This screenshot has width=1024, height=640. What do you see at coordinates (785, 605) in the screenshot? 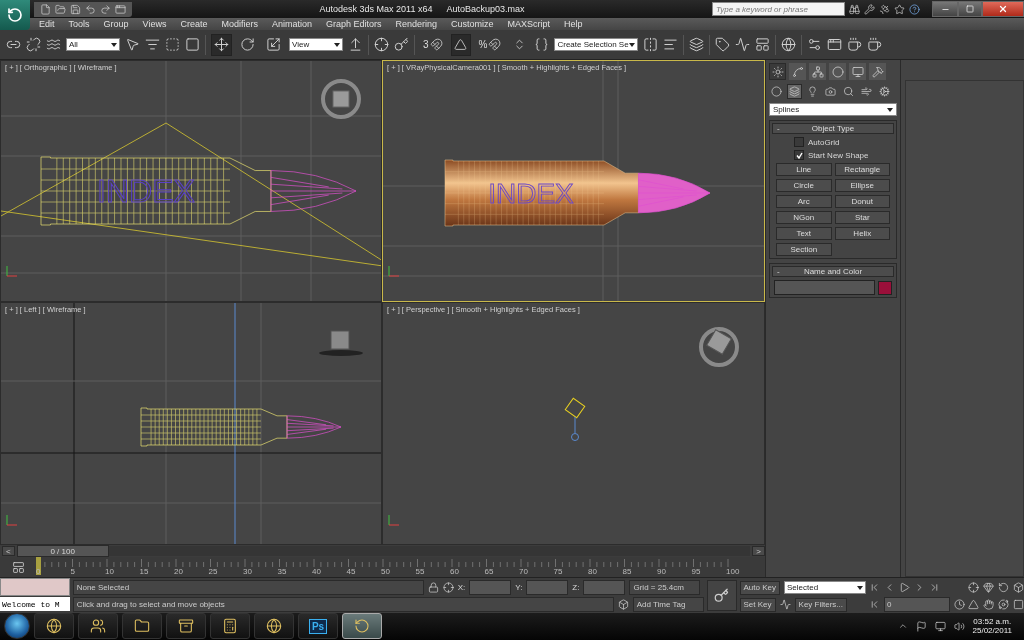
I see `tangent-icon` at bounding box center [785, 605].